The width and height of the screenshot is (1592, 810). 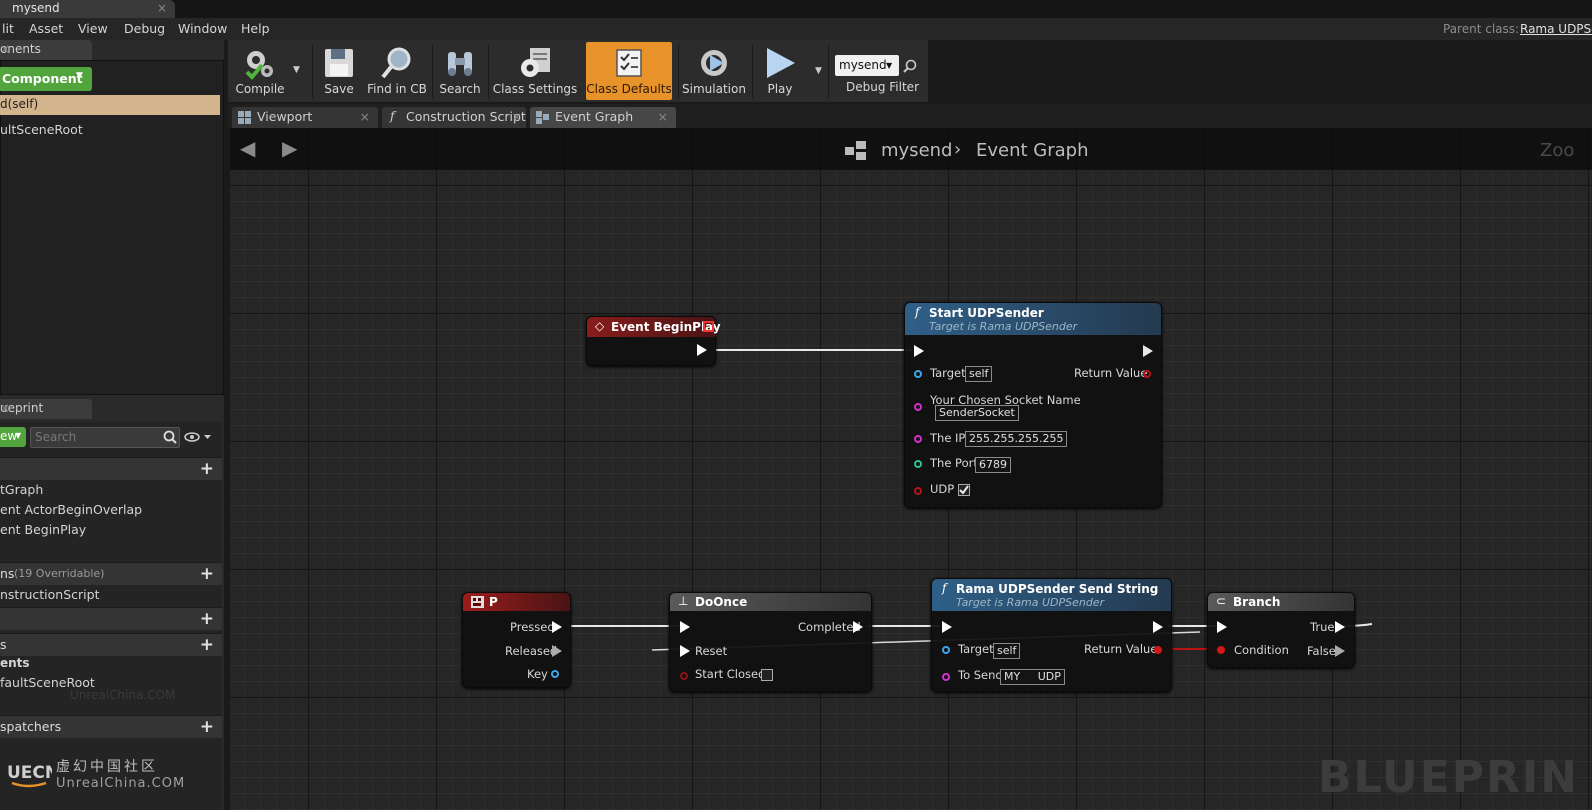 What do you see at coordinates (532, 627) in the screenshot?
I see `pin-label: Pressed` at bounding box center [532, 627].